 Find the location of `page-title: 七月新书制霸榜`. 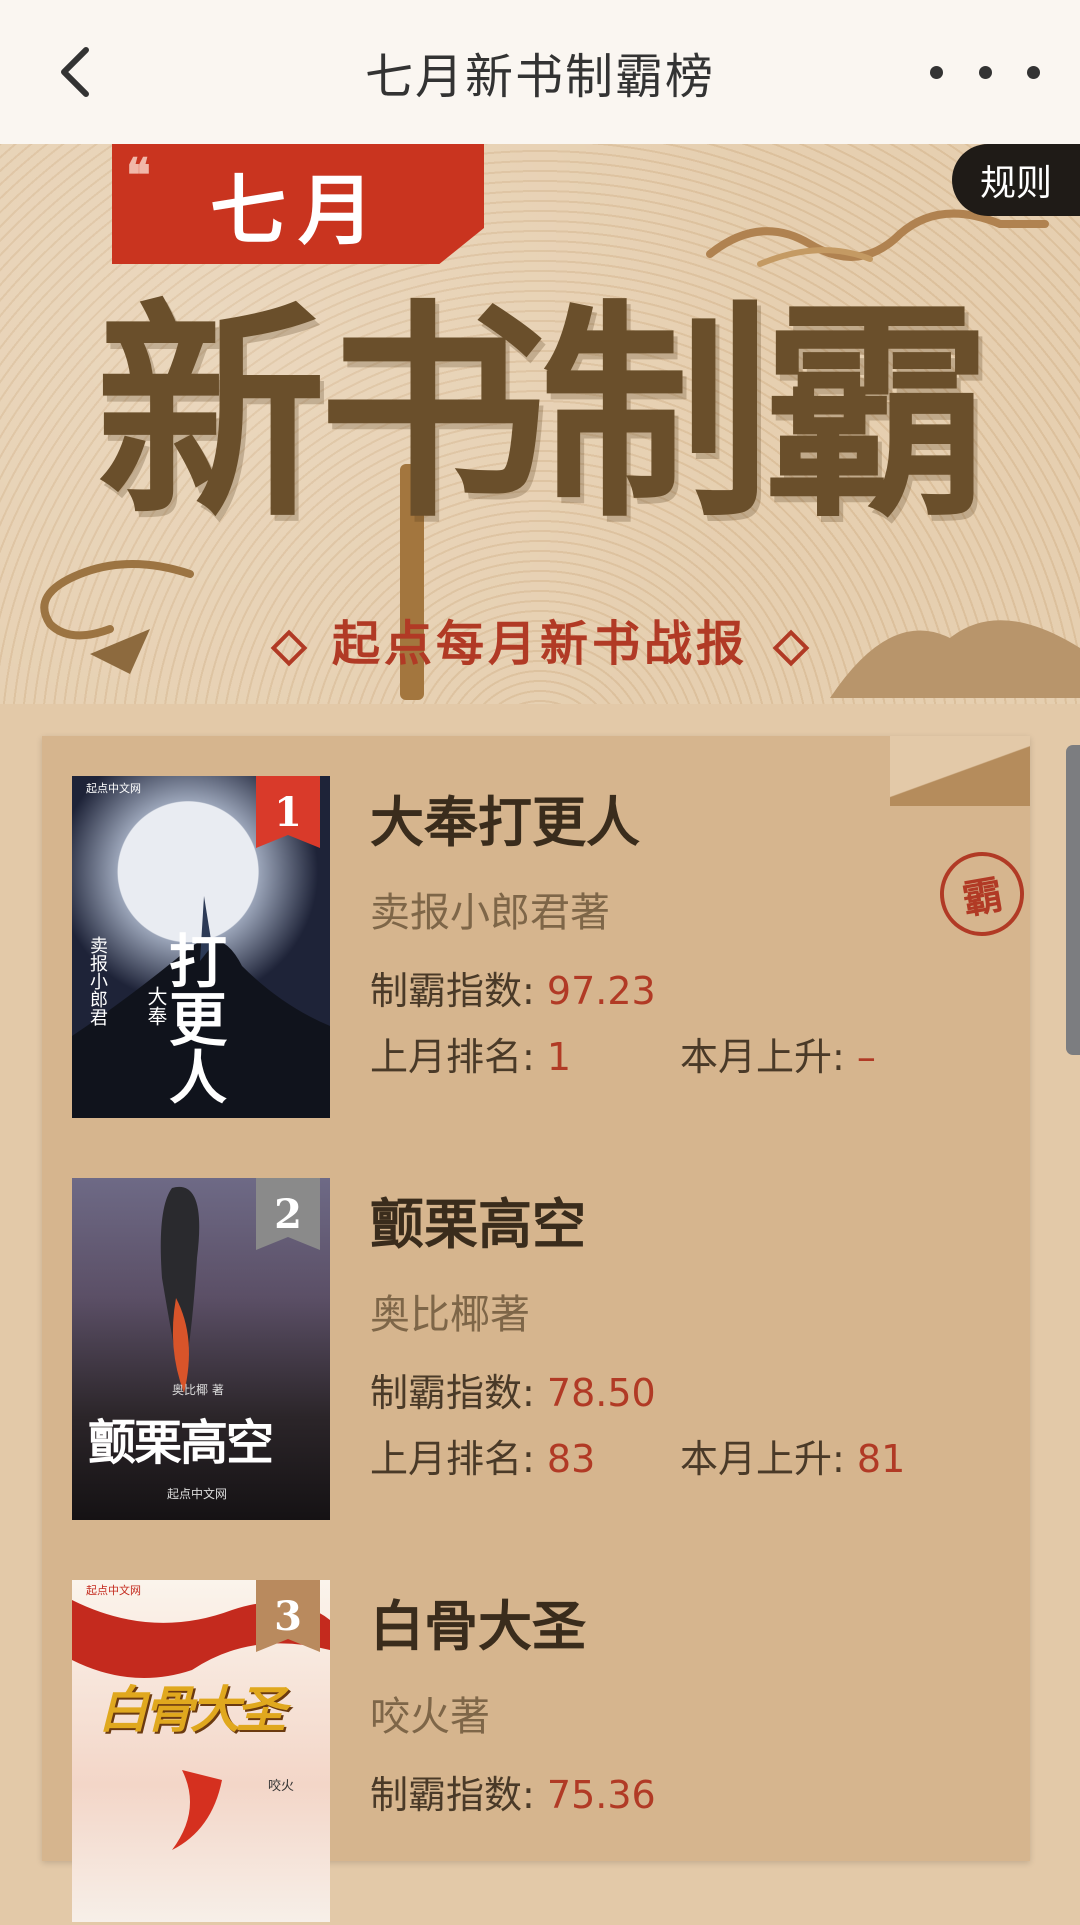

page-title: 七月新书制霸榜 is located at coordinates (539, 77).